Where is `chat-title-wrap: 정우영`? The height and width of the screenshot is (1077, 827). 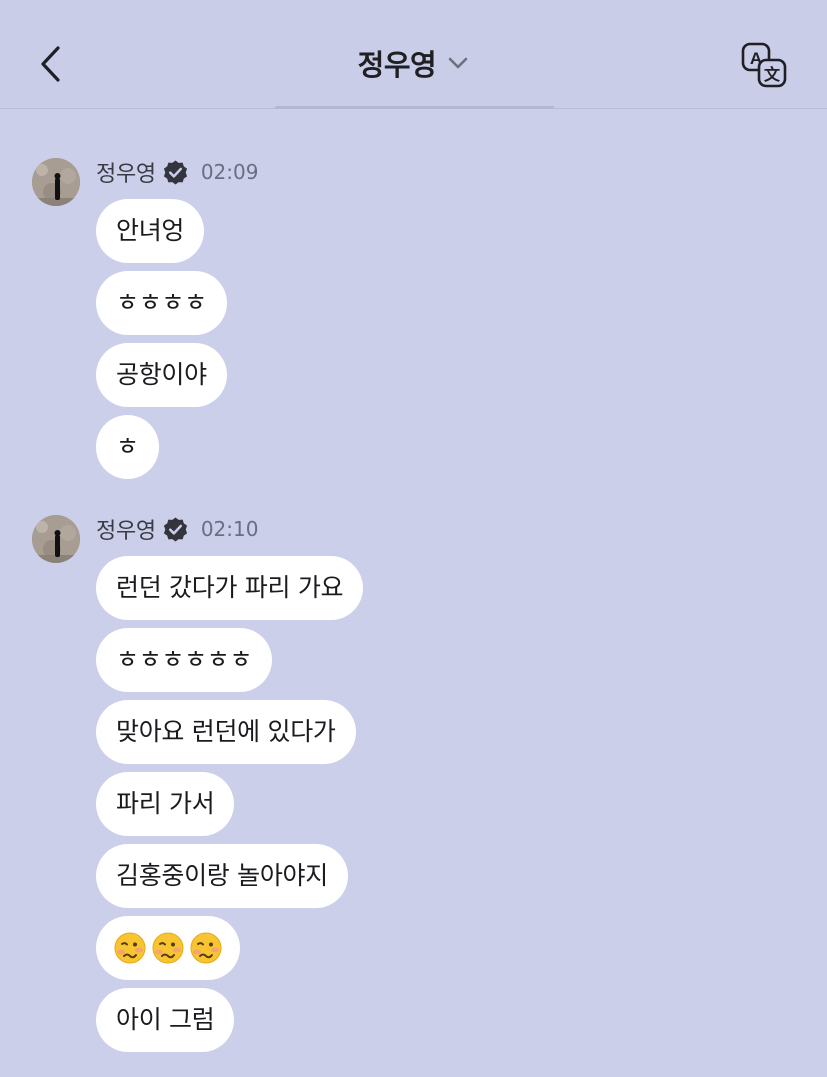 chat-title-wrap: 정우영 is located at coordinates (413, 64).